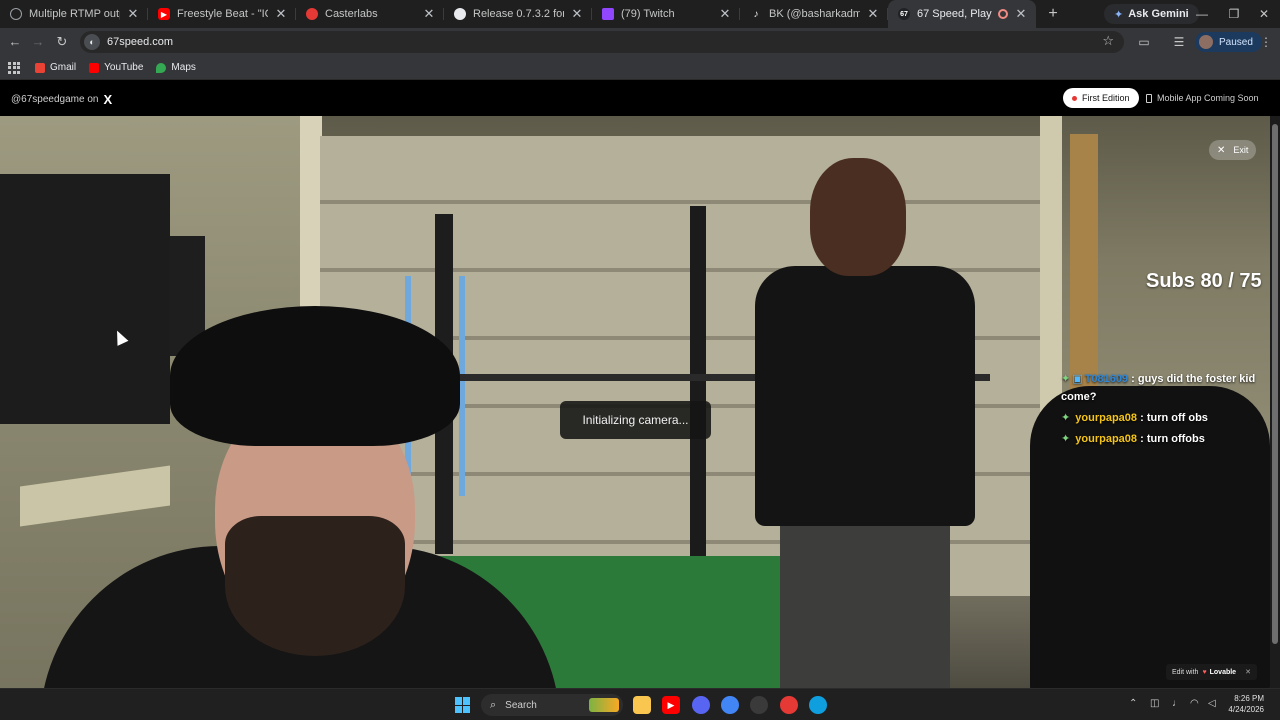 The height and width of the screenshot is (720, 1280). What do you see at coordinates (74, 14) in the screenshot?
I see `tab-multiple-rtmp: Multiple RTMP outputs plug ✕` at bounding box center [74, 14].